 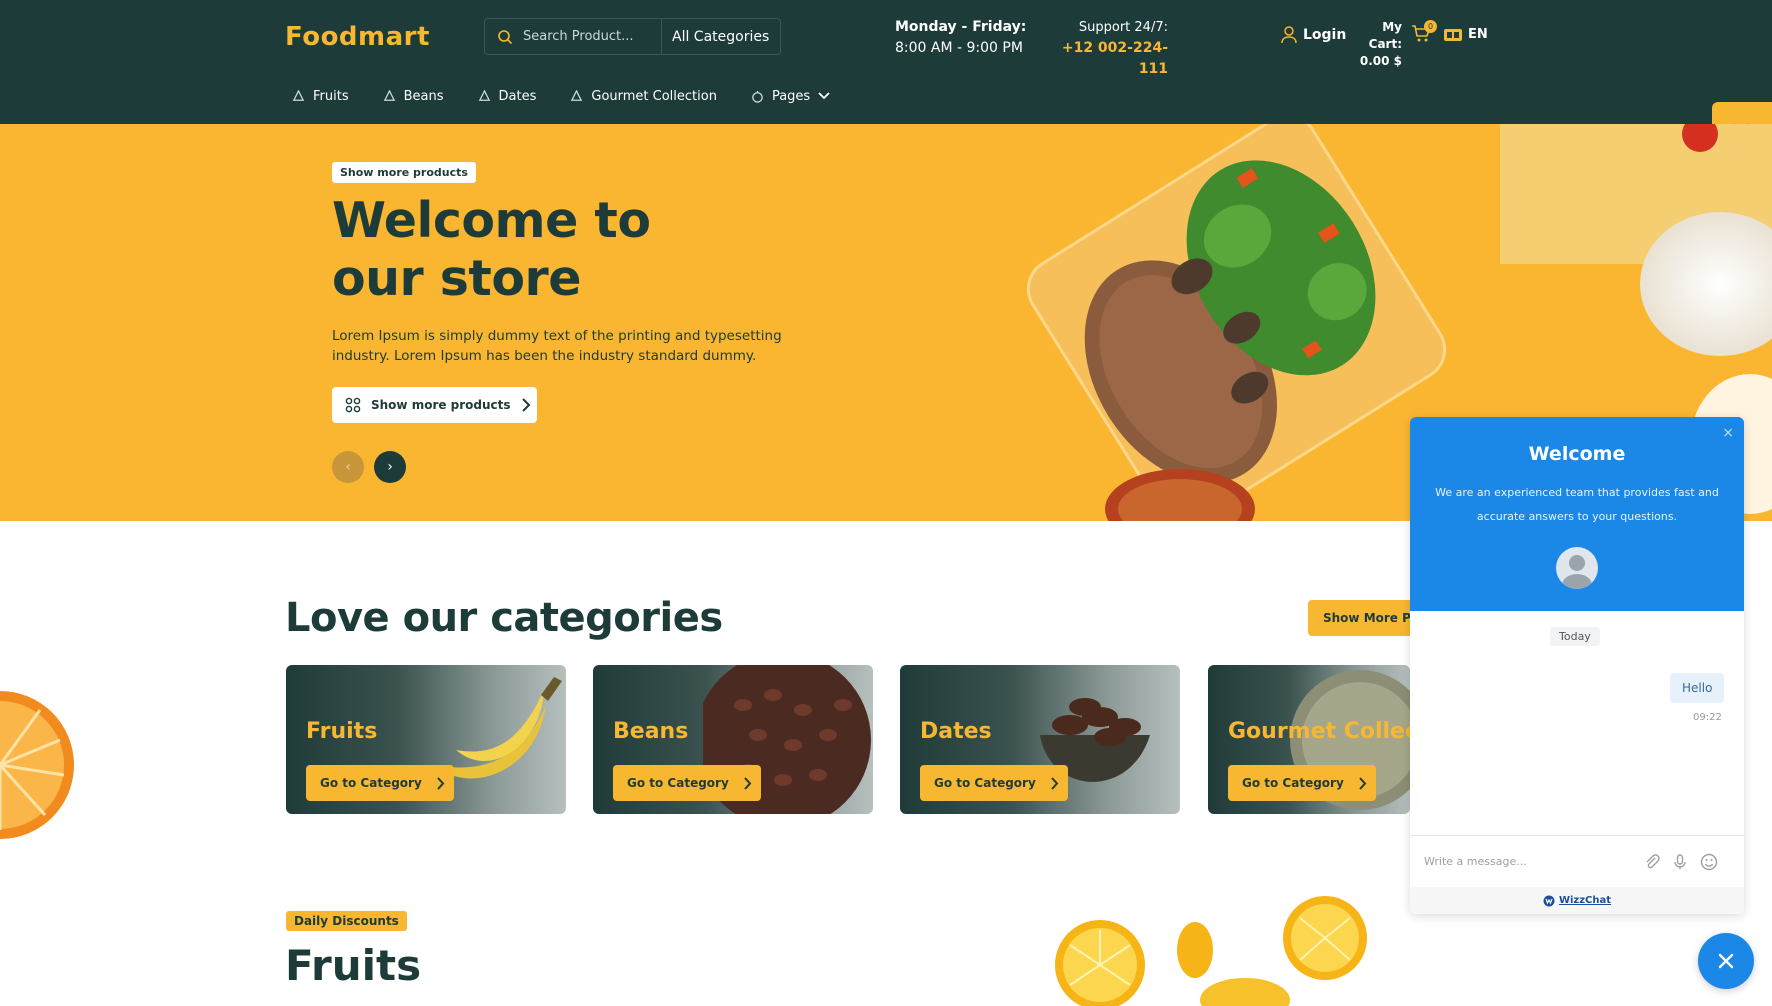 I want to click on attachment-icon, so click(x=1652, y=861).